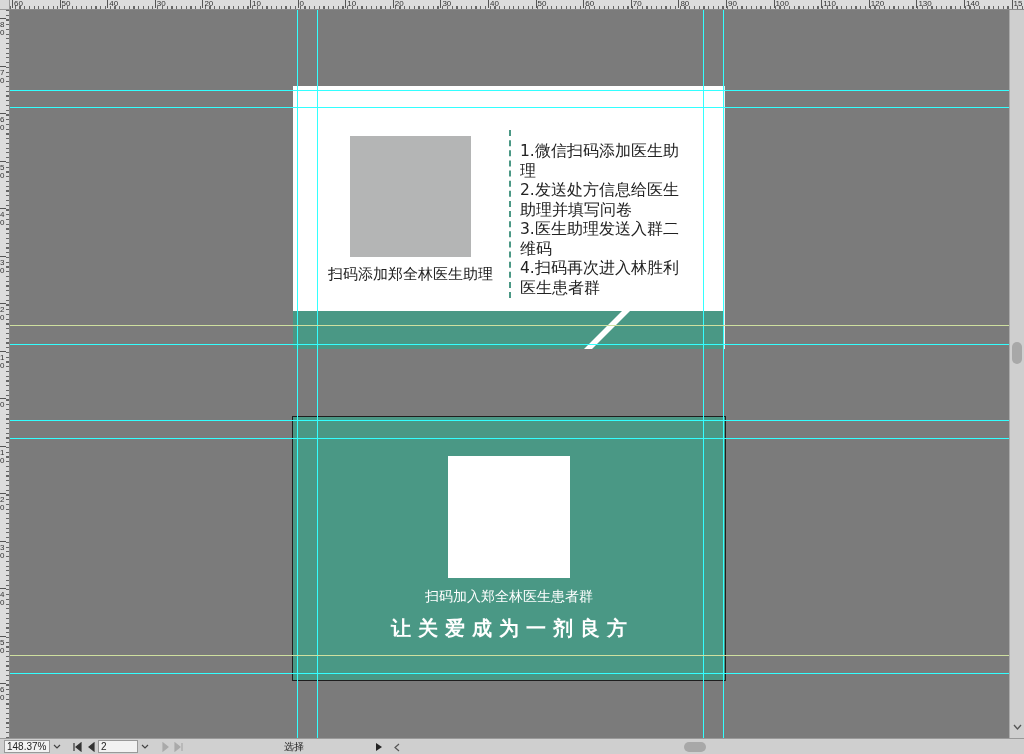 The height and width of the screenshot is (754, 1024). What do you see at coordinates (1016, 374) in the screenshot?
I see `vertical-scrollbar` at bounding box center [1016, 374].